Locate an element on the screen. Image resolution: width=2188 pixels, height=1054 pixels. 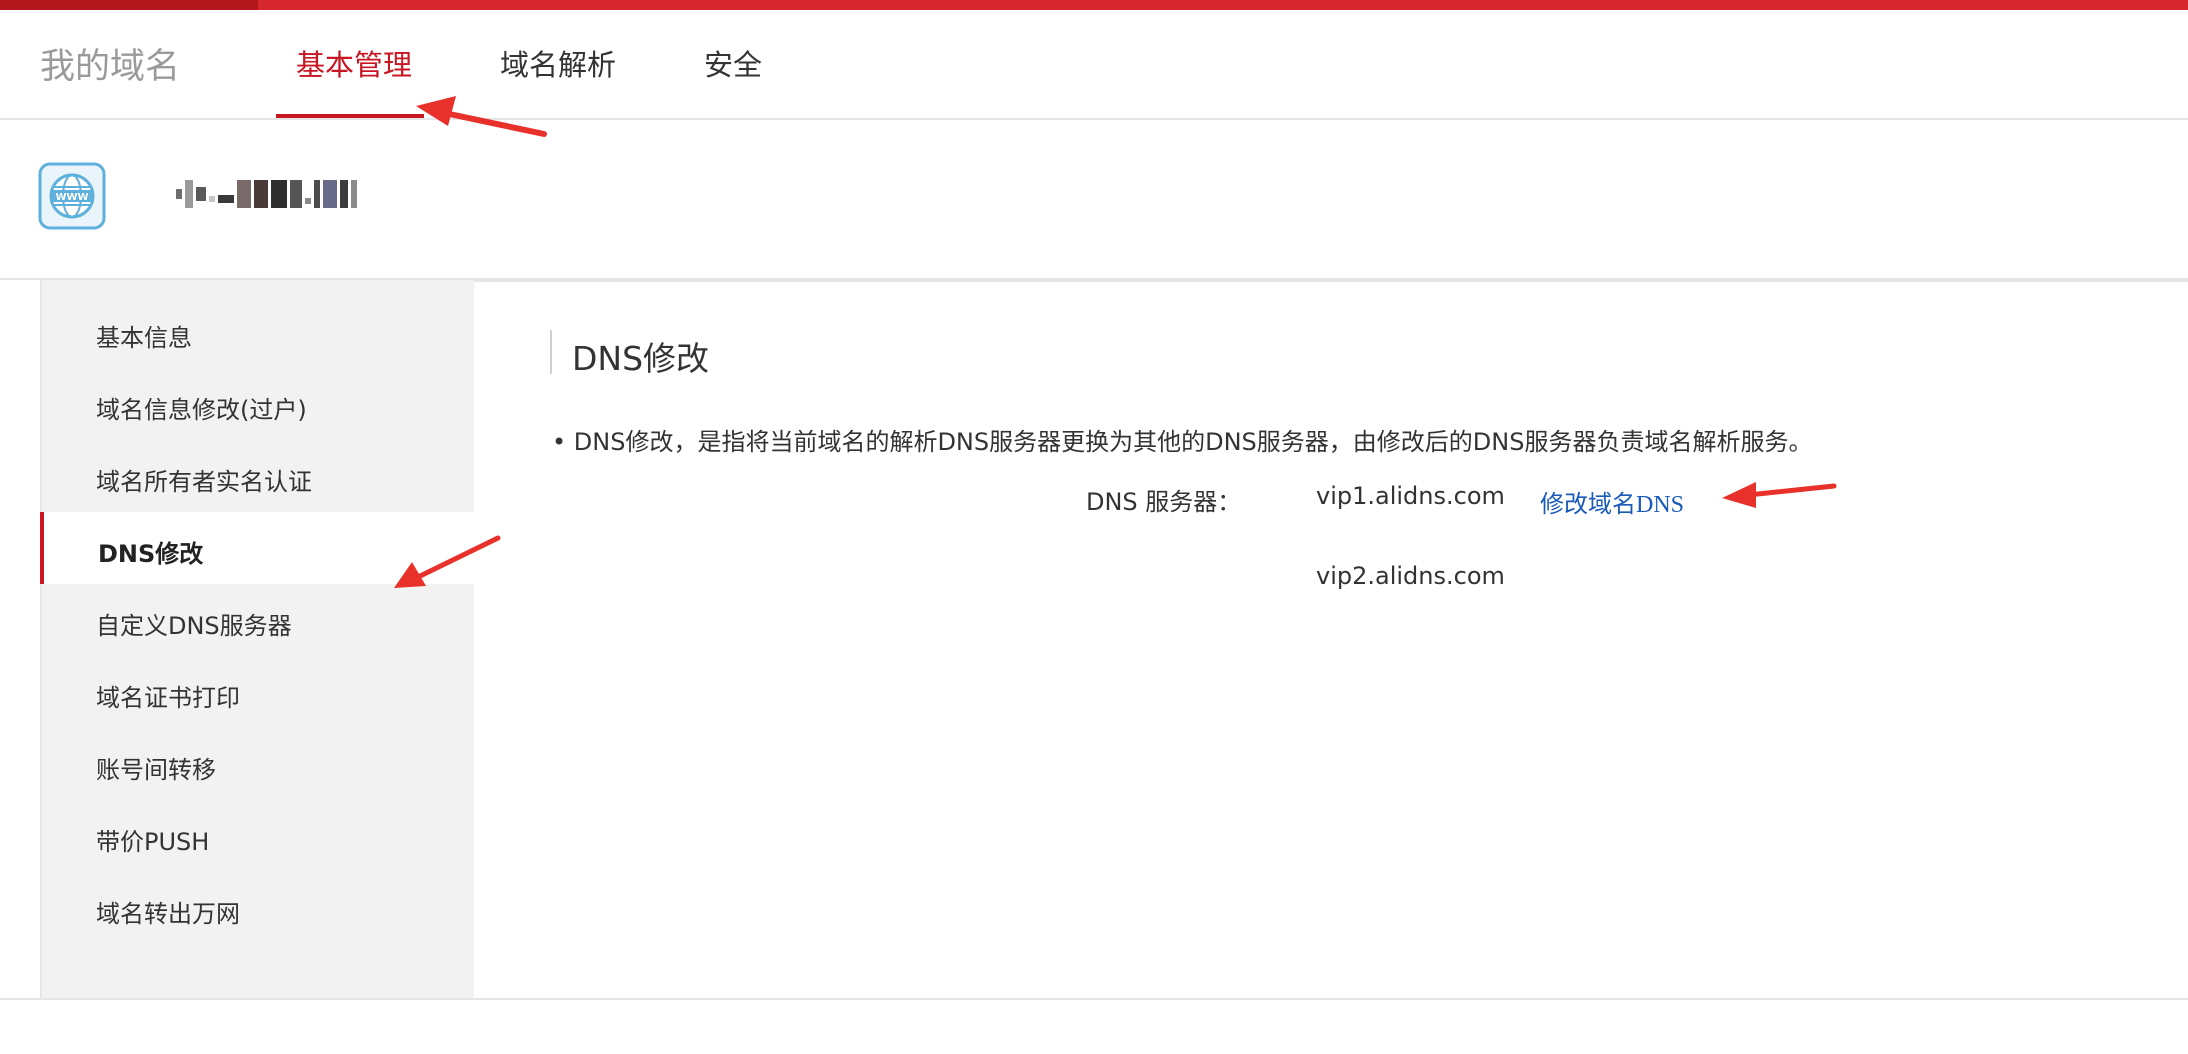
sidebar-item-custom-dns-server: 自定义DNS服务器 is located at coordinates (259, 620).